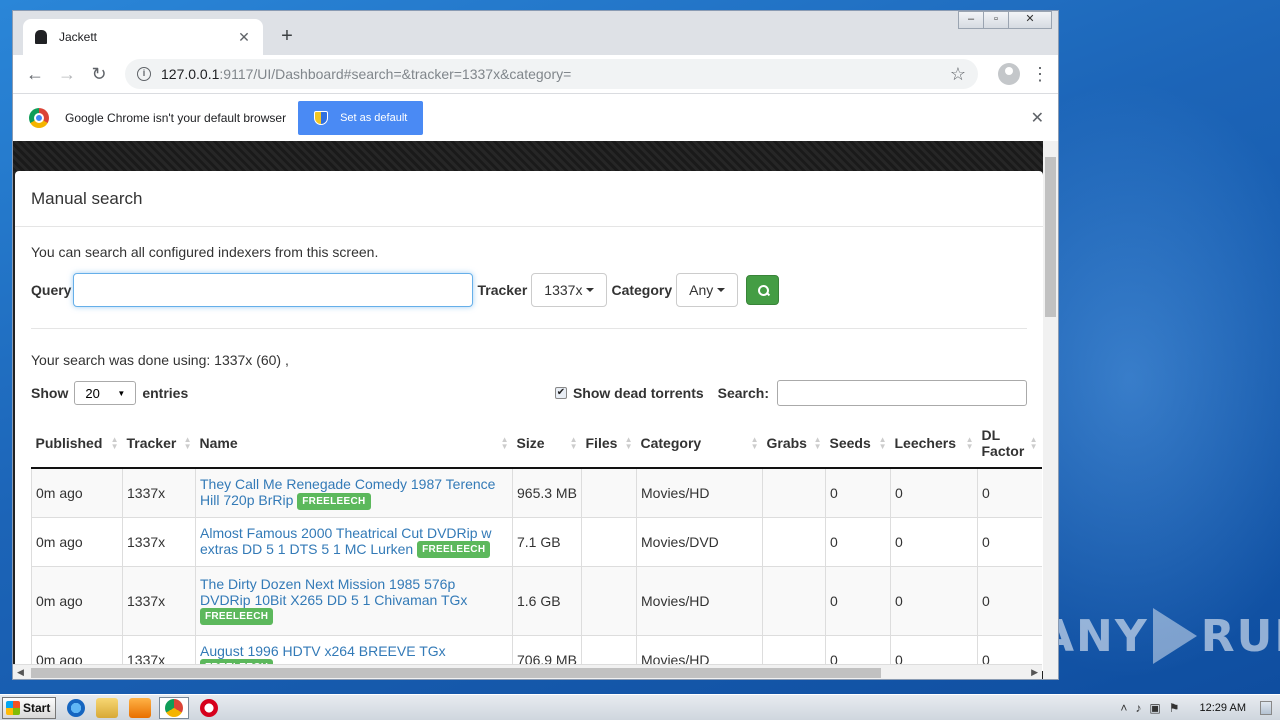  What do you see at coordinates (99, 74) in the screenshot?
I see `reload-icon: ↻` at bounding box center [99, 74].